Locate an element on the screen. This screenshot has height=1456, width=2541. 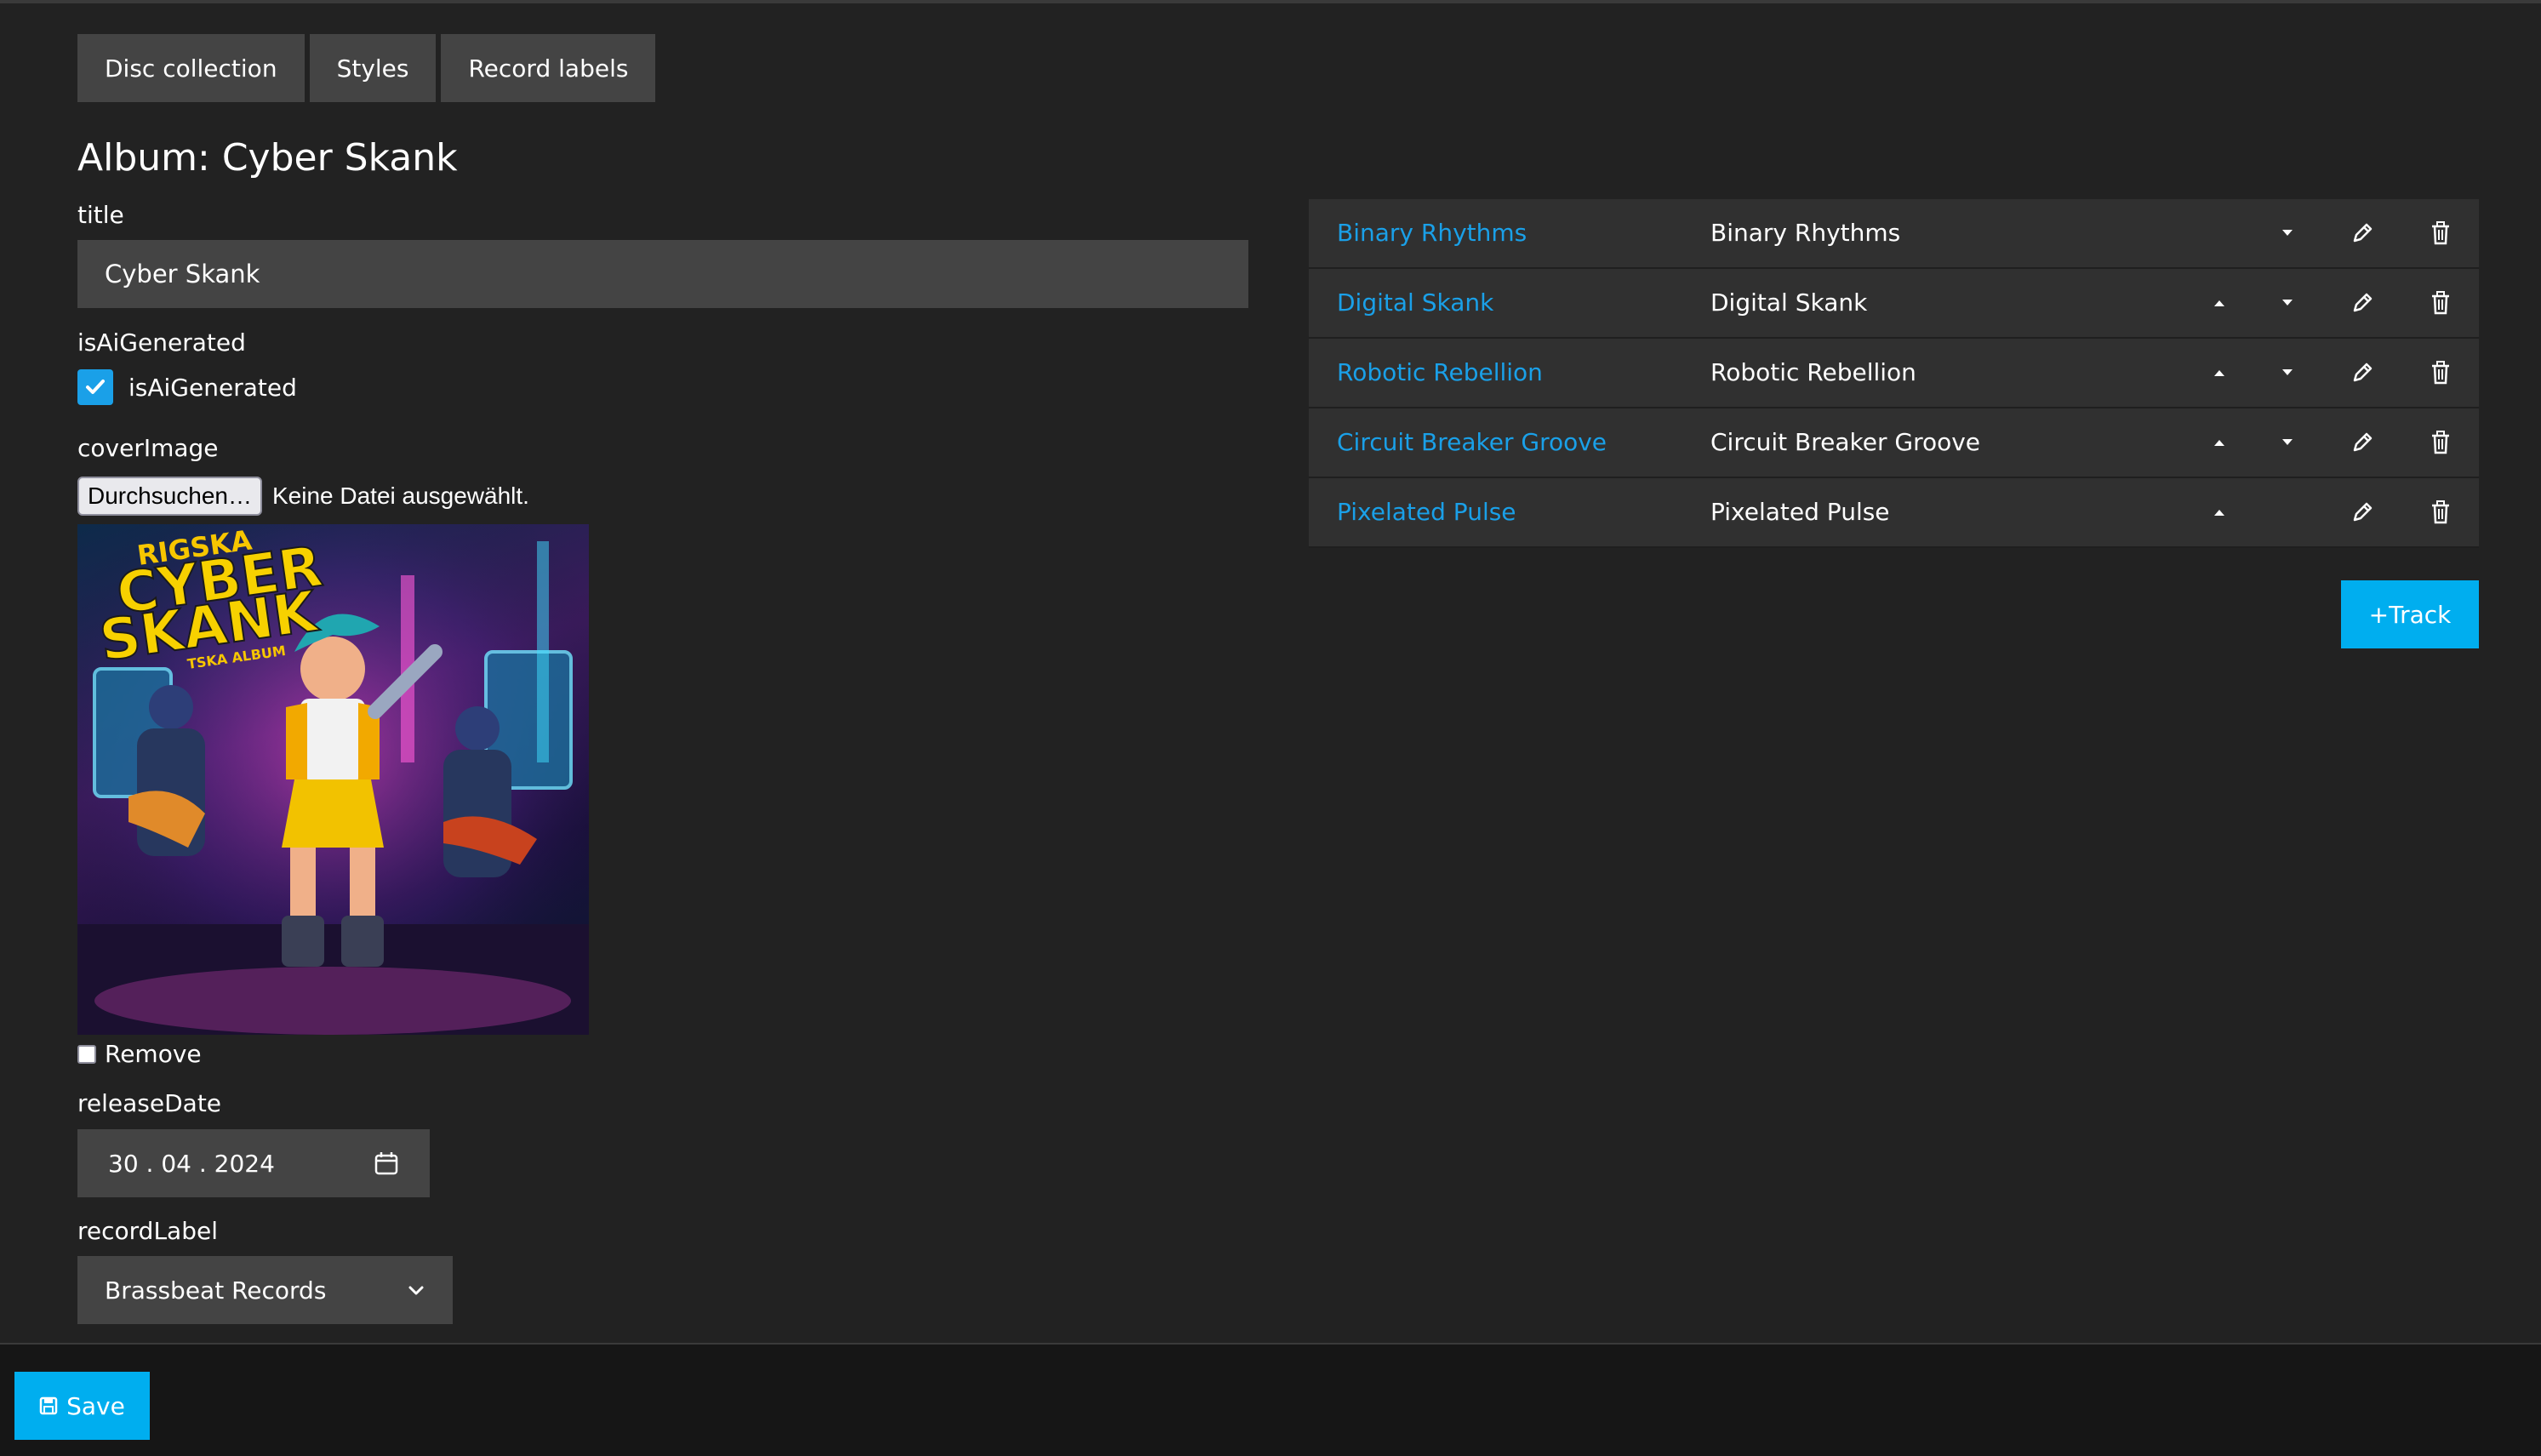
record-label-value: Brassbeat Records is located at coordinates (216, 1290).